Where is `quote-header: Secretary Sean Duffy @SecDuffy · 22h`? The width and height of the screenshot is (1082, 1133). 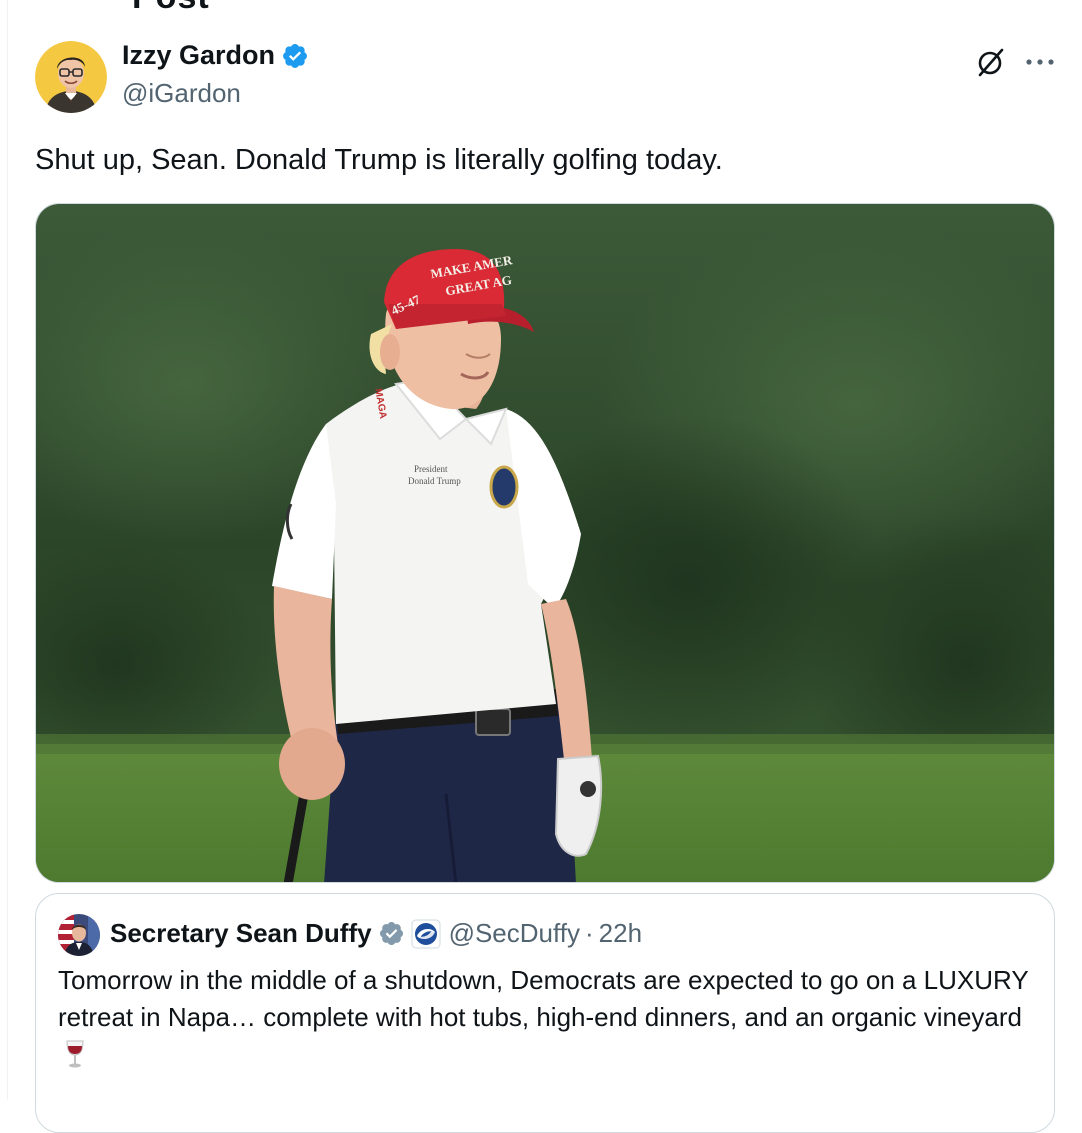
quote-header: Secretary Sean Duffy @SecDuffy · 22h is located at coordinates (376, 933).